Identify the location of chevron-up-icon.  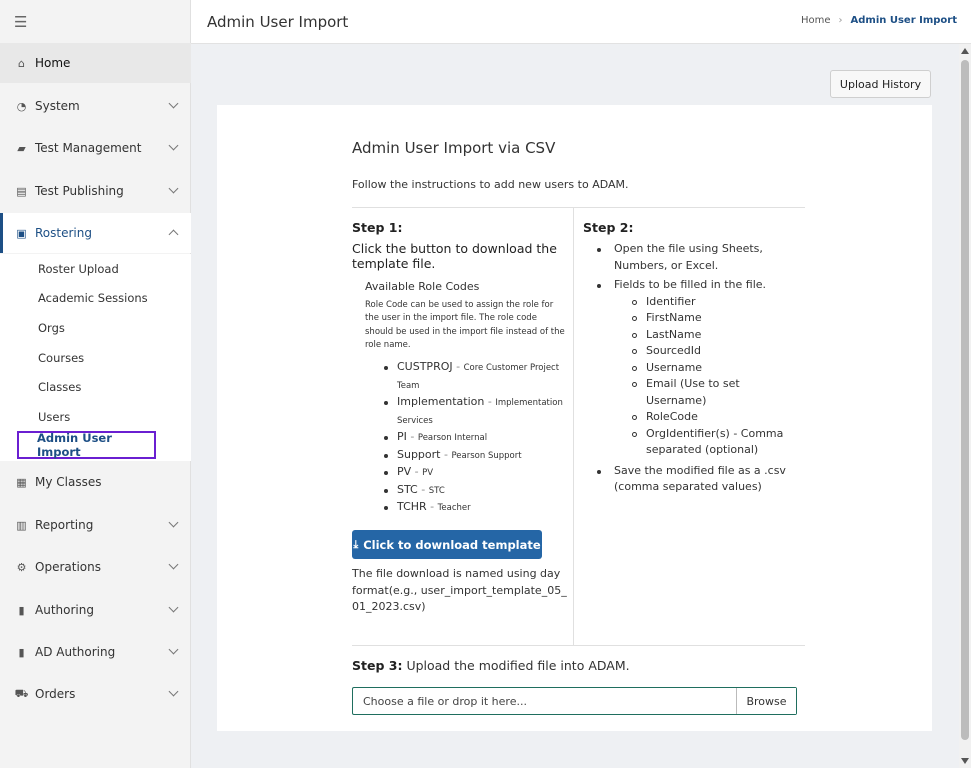
(173, 234).